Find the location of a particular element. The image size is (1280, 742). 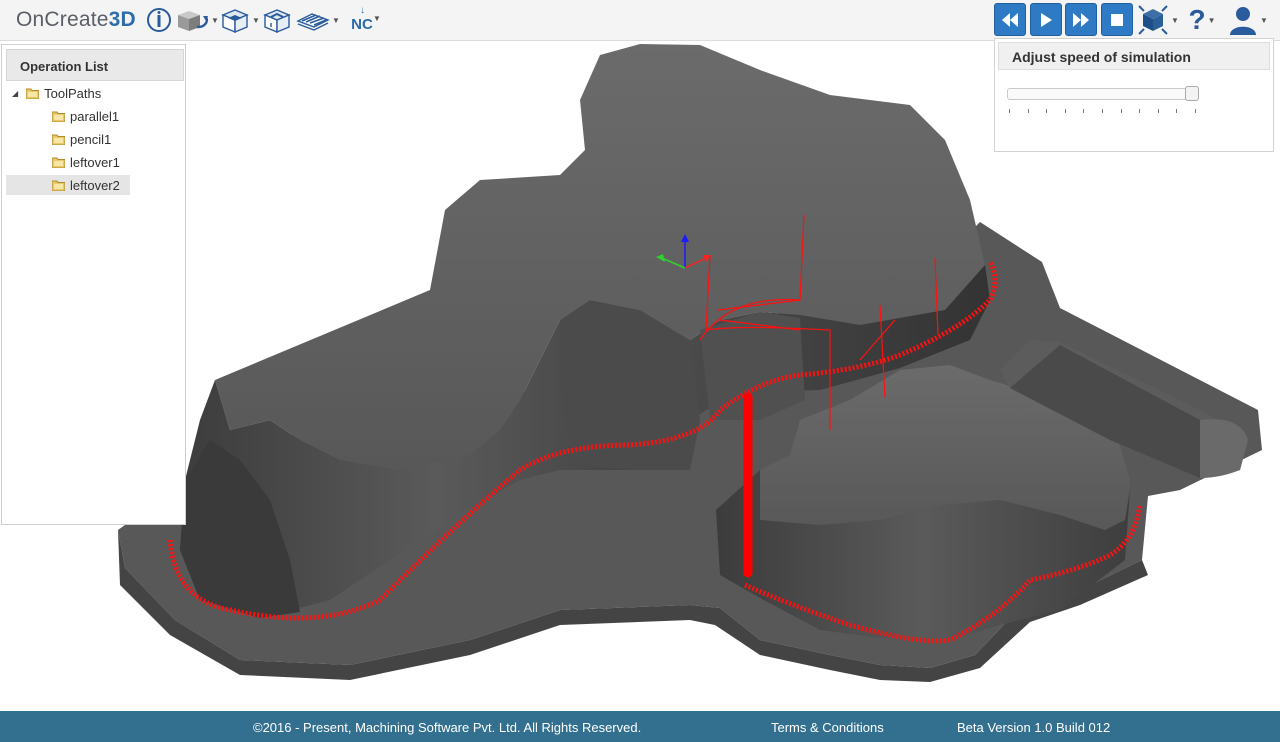

part-button is located at coordinates (277, 20).